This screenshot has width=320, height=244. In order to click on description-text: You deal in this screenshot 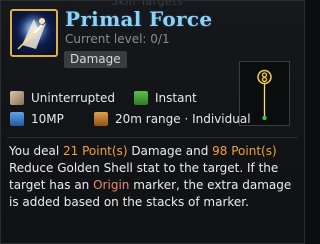, I will do `click(36, 151)`.